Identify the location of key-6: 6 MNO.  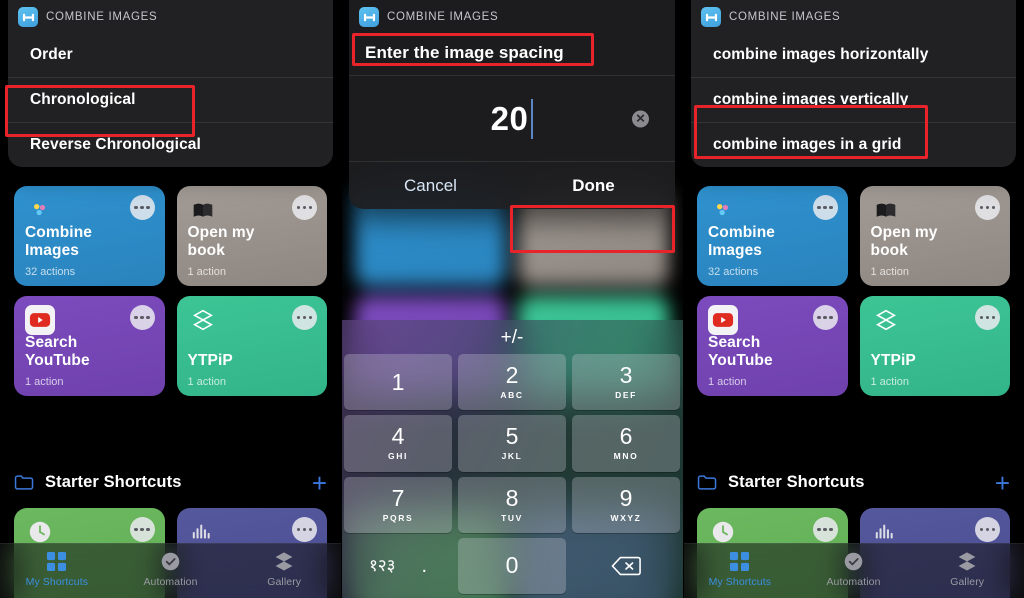
(626, 443).